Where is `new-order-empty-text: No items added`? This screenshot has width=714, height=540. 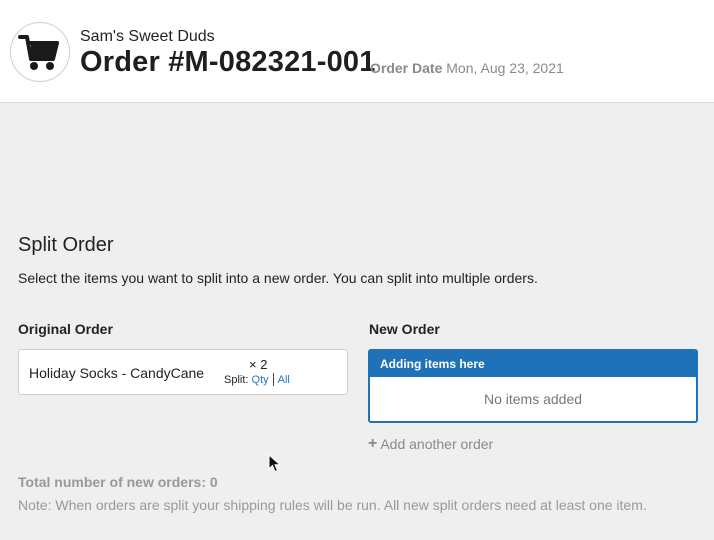
new-order-empty-text: No items added is located at coordinates (533, 399).